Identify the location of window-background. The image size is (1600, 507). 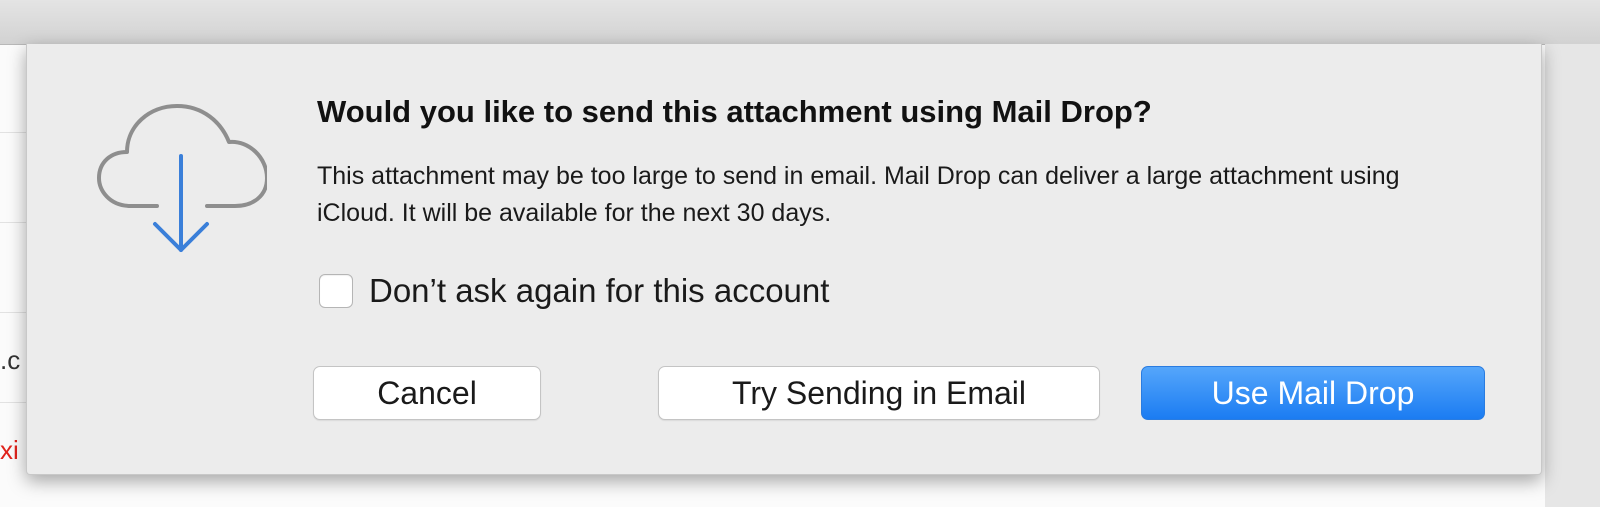
(1572, 275).